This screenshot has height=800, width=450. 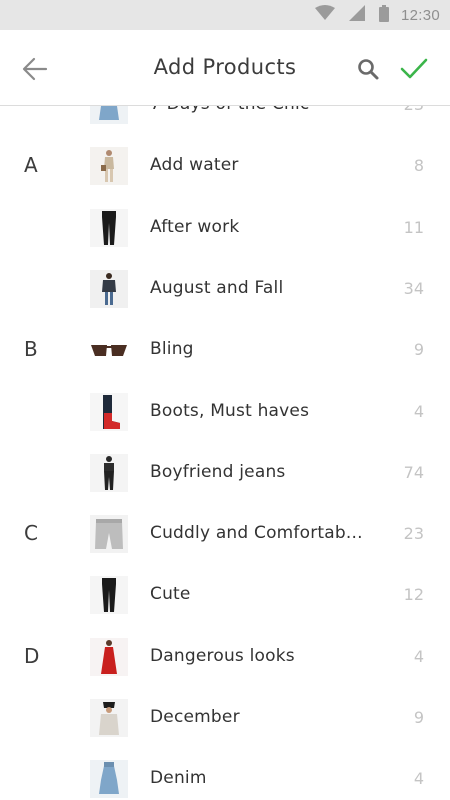 What do you see at coordinates (324, 15) in the screenshot?
I see `wifi-icon` at bounding box center [324, 15].